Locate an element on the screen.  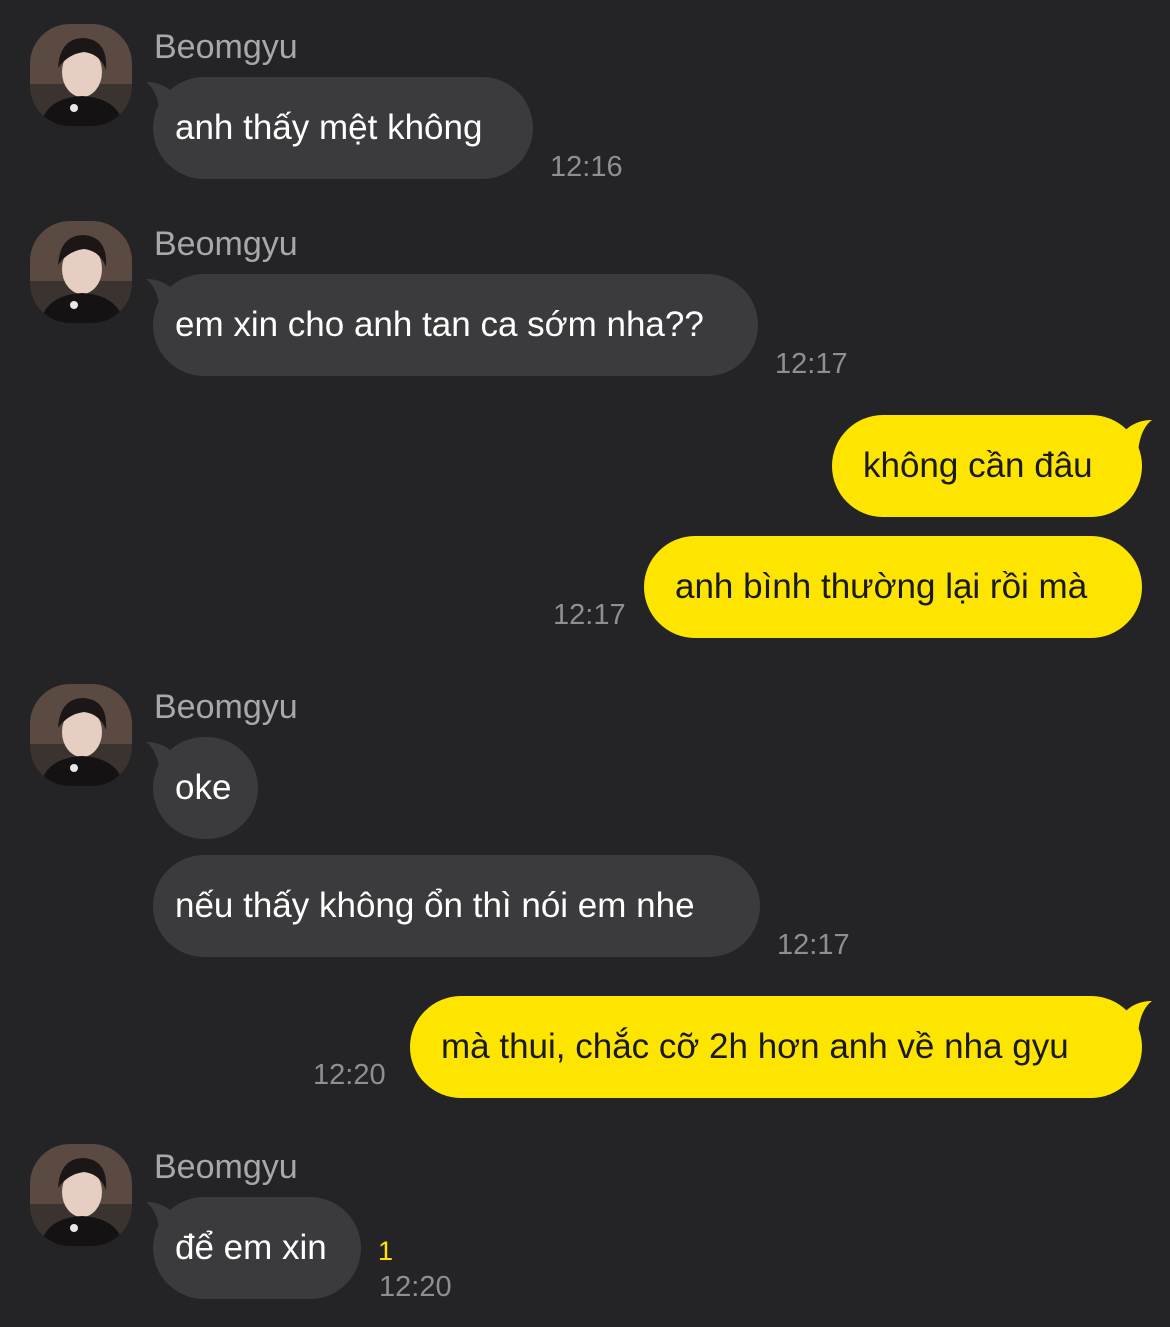
message-text: nếu thấy không ổn thì nói em nhe is located at coordinates (435, 905).